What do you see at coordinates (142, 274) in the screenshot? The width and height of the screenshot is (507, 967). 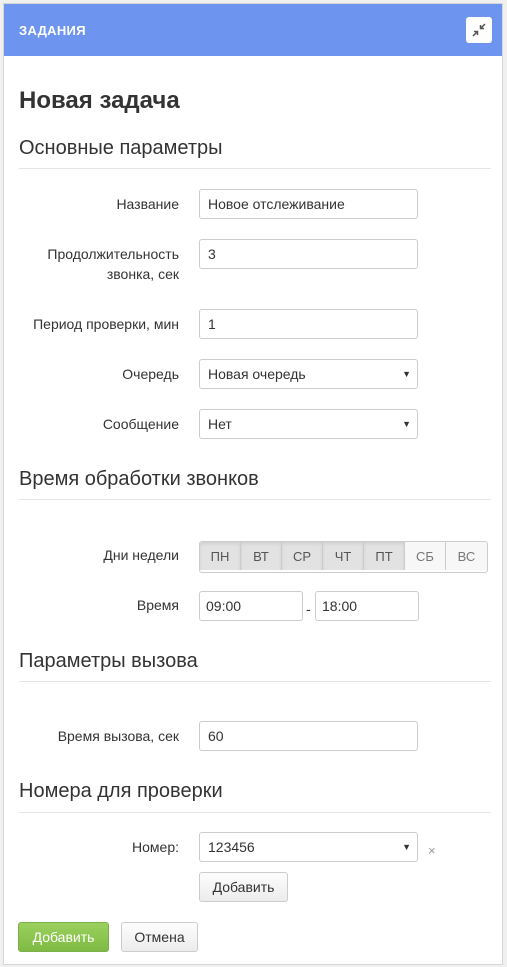 I see `ring-duration-label-line2: звонка, сек` at bounding box center [142, 274].